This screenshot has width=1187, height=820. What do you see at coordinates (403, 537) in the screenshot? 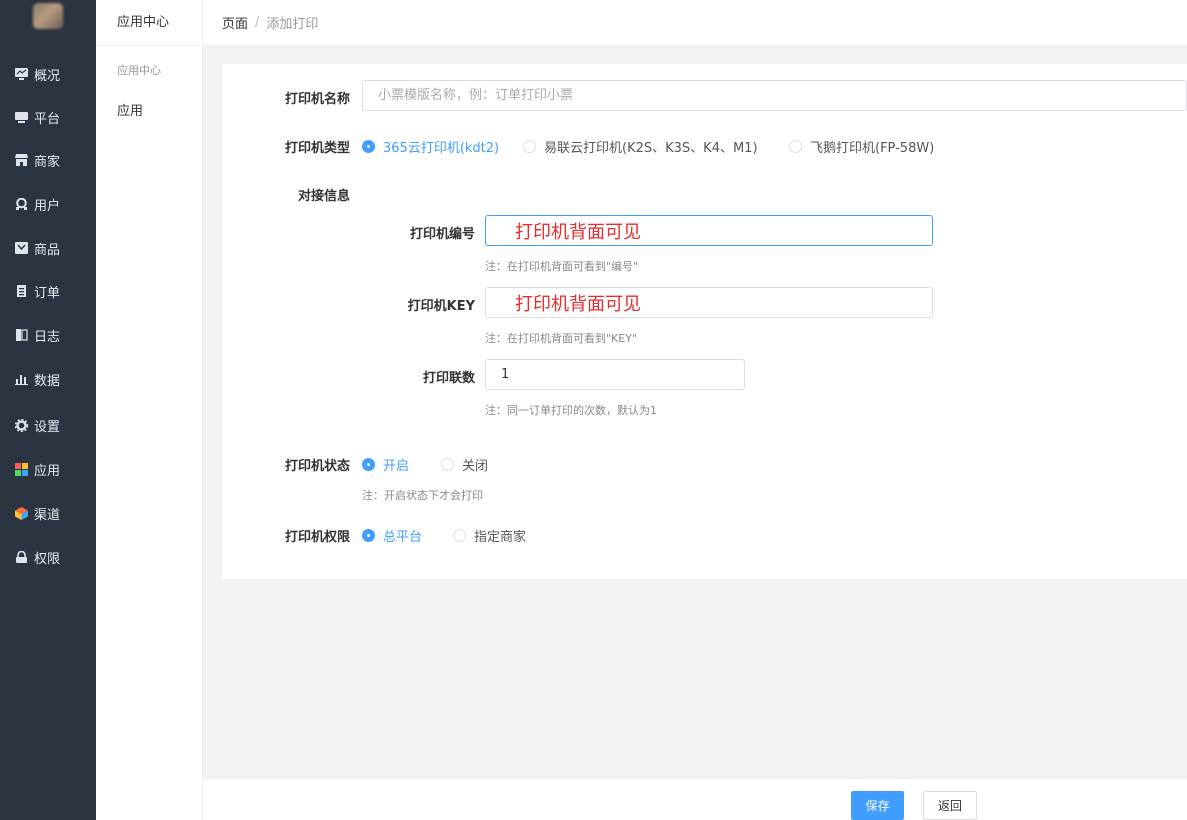
I see `radio-label: 总平台` at bounding box center [403, 537].